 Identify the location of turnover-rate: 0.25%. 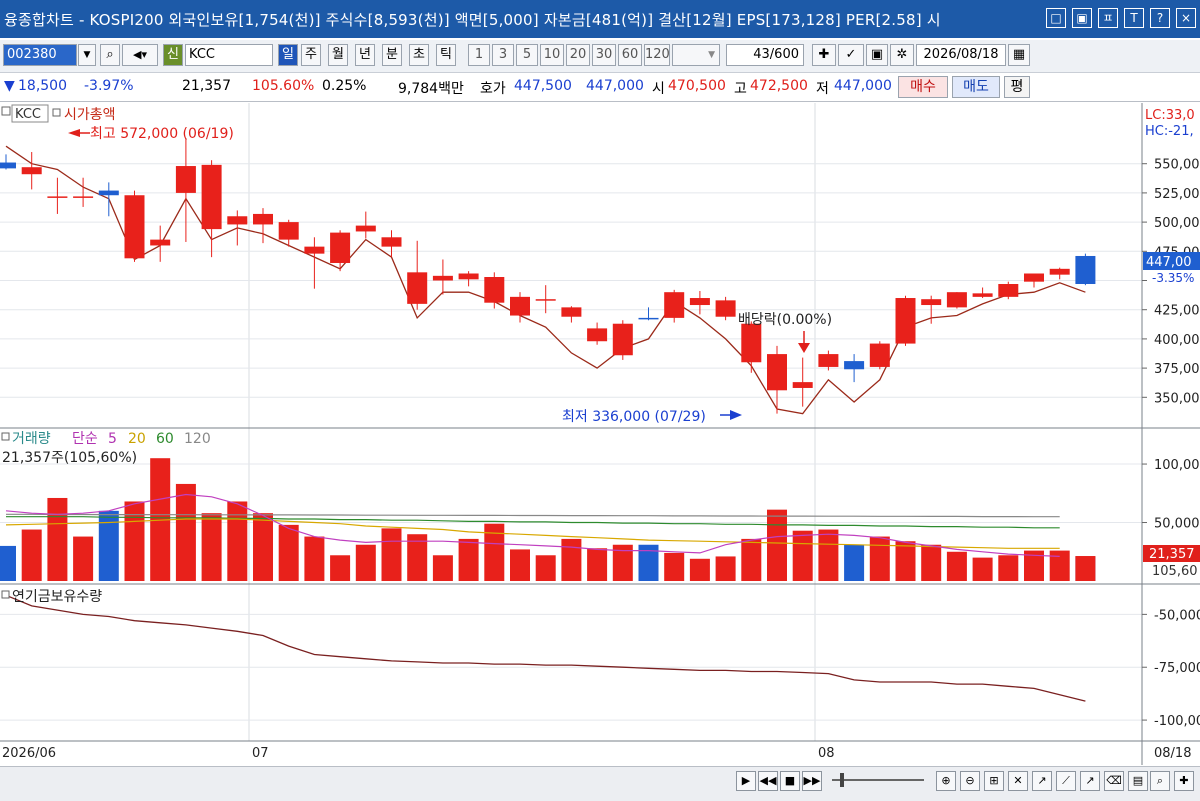
(344, 86).